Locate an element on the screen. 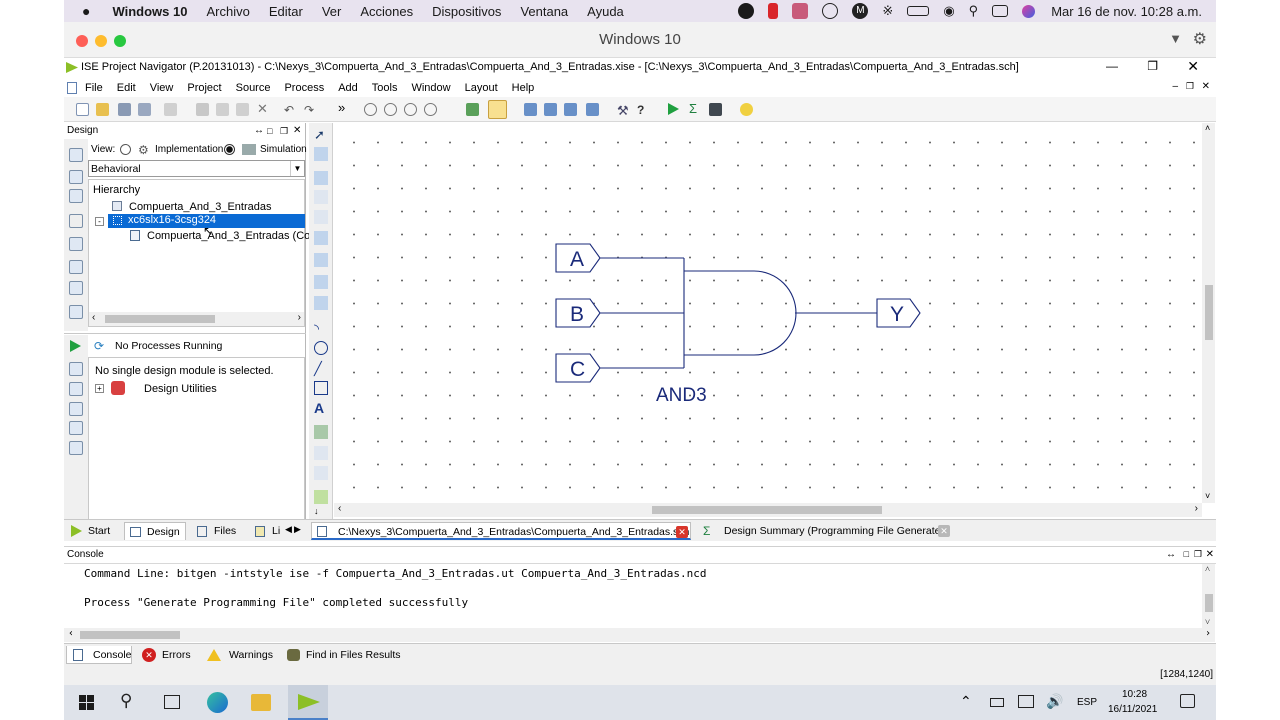 The width and height of the screenshot is (1280, 720). run-process-icon is located at coordinates (75, 346).